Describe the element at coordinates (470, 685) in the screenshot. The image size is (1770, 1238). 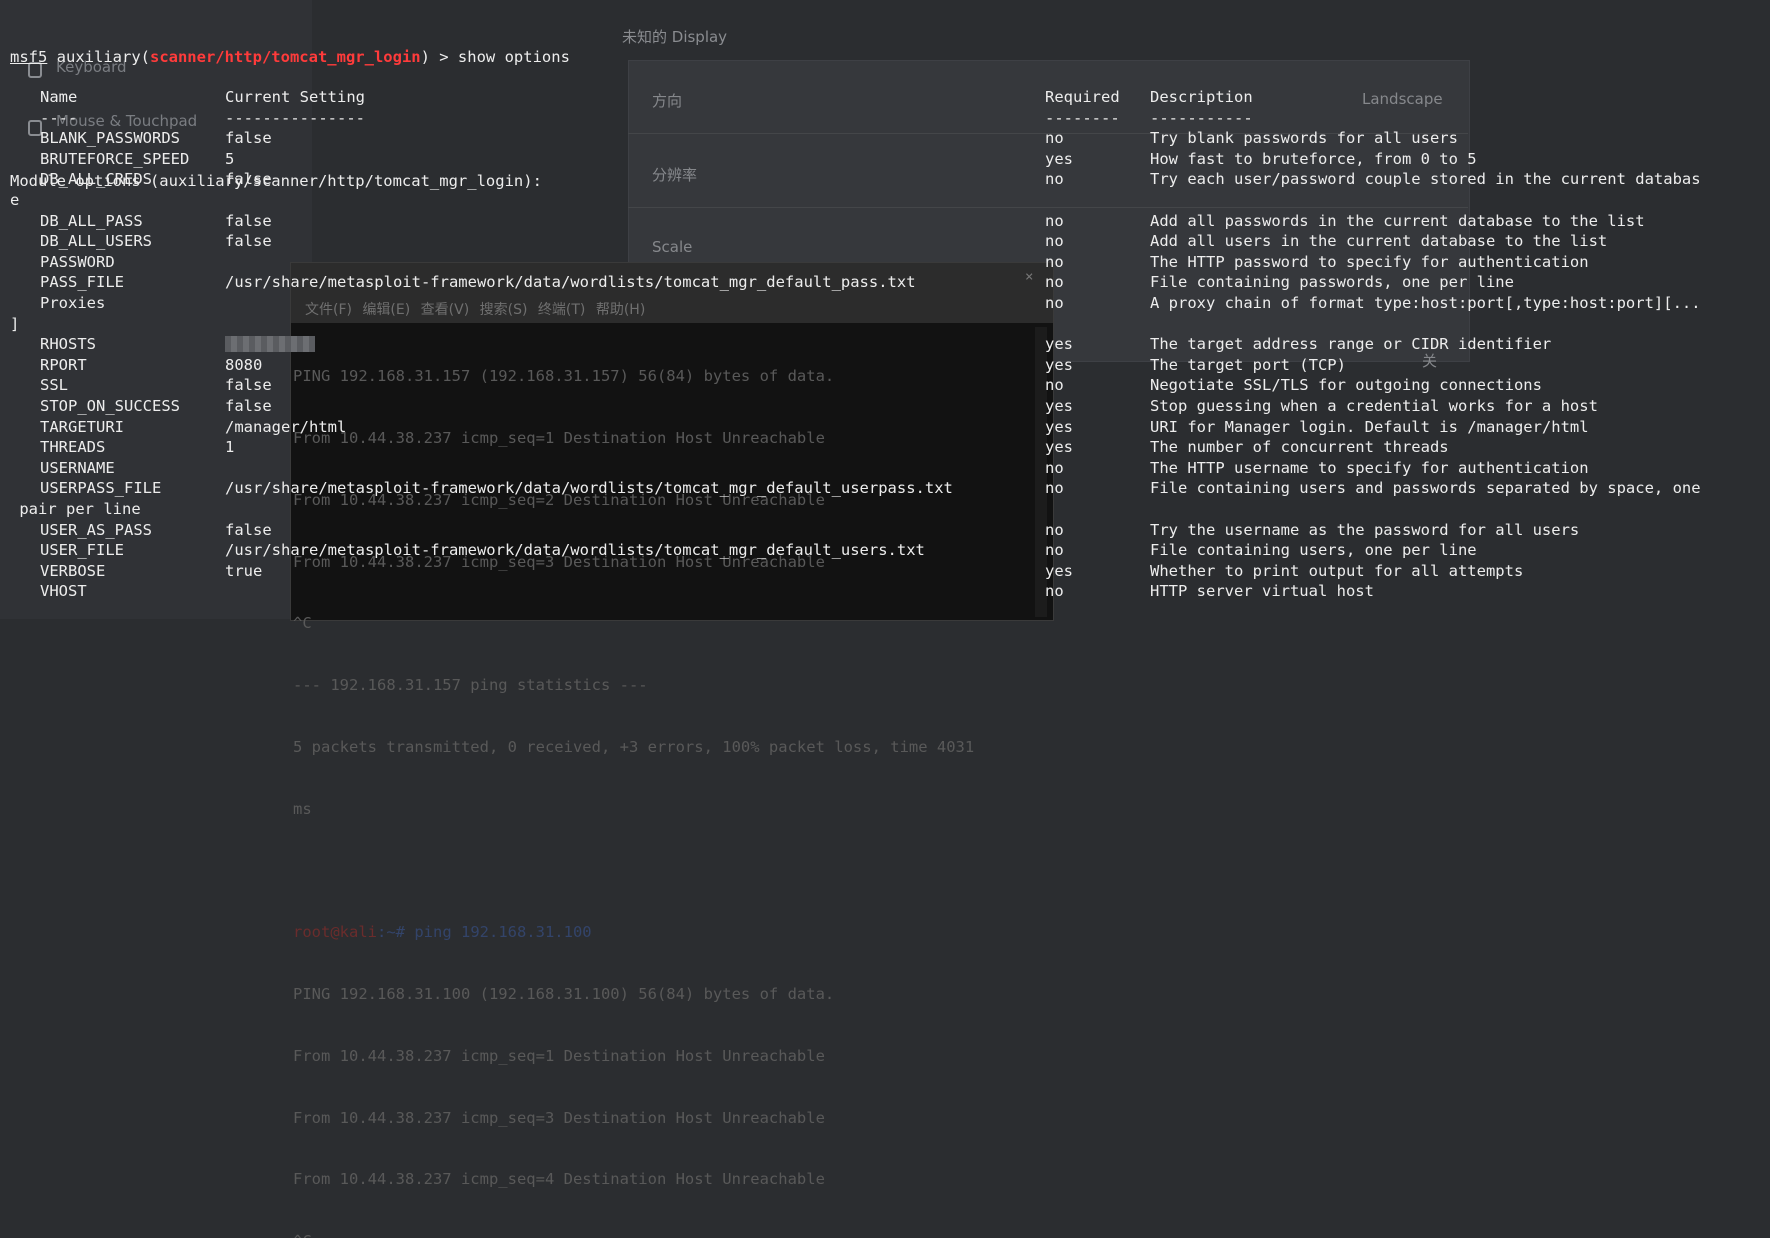
I see `terminal-line: --- 192.168.31.157 ping statistics ---` at that location.